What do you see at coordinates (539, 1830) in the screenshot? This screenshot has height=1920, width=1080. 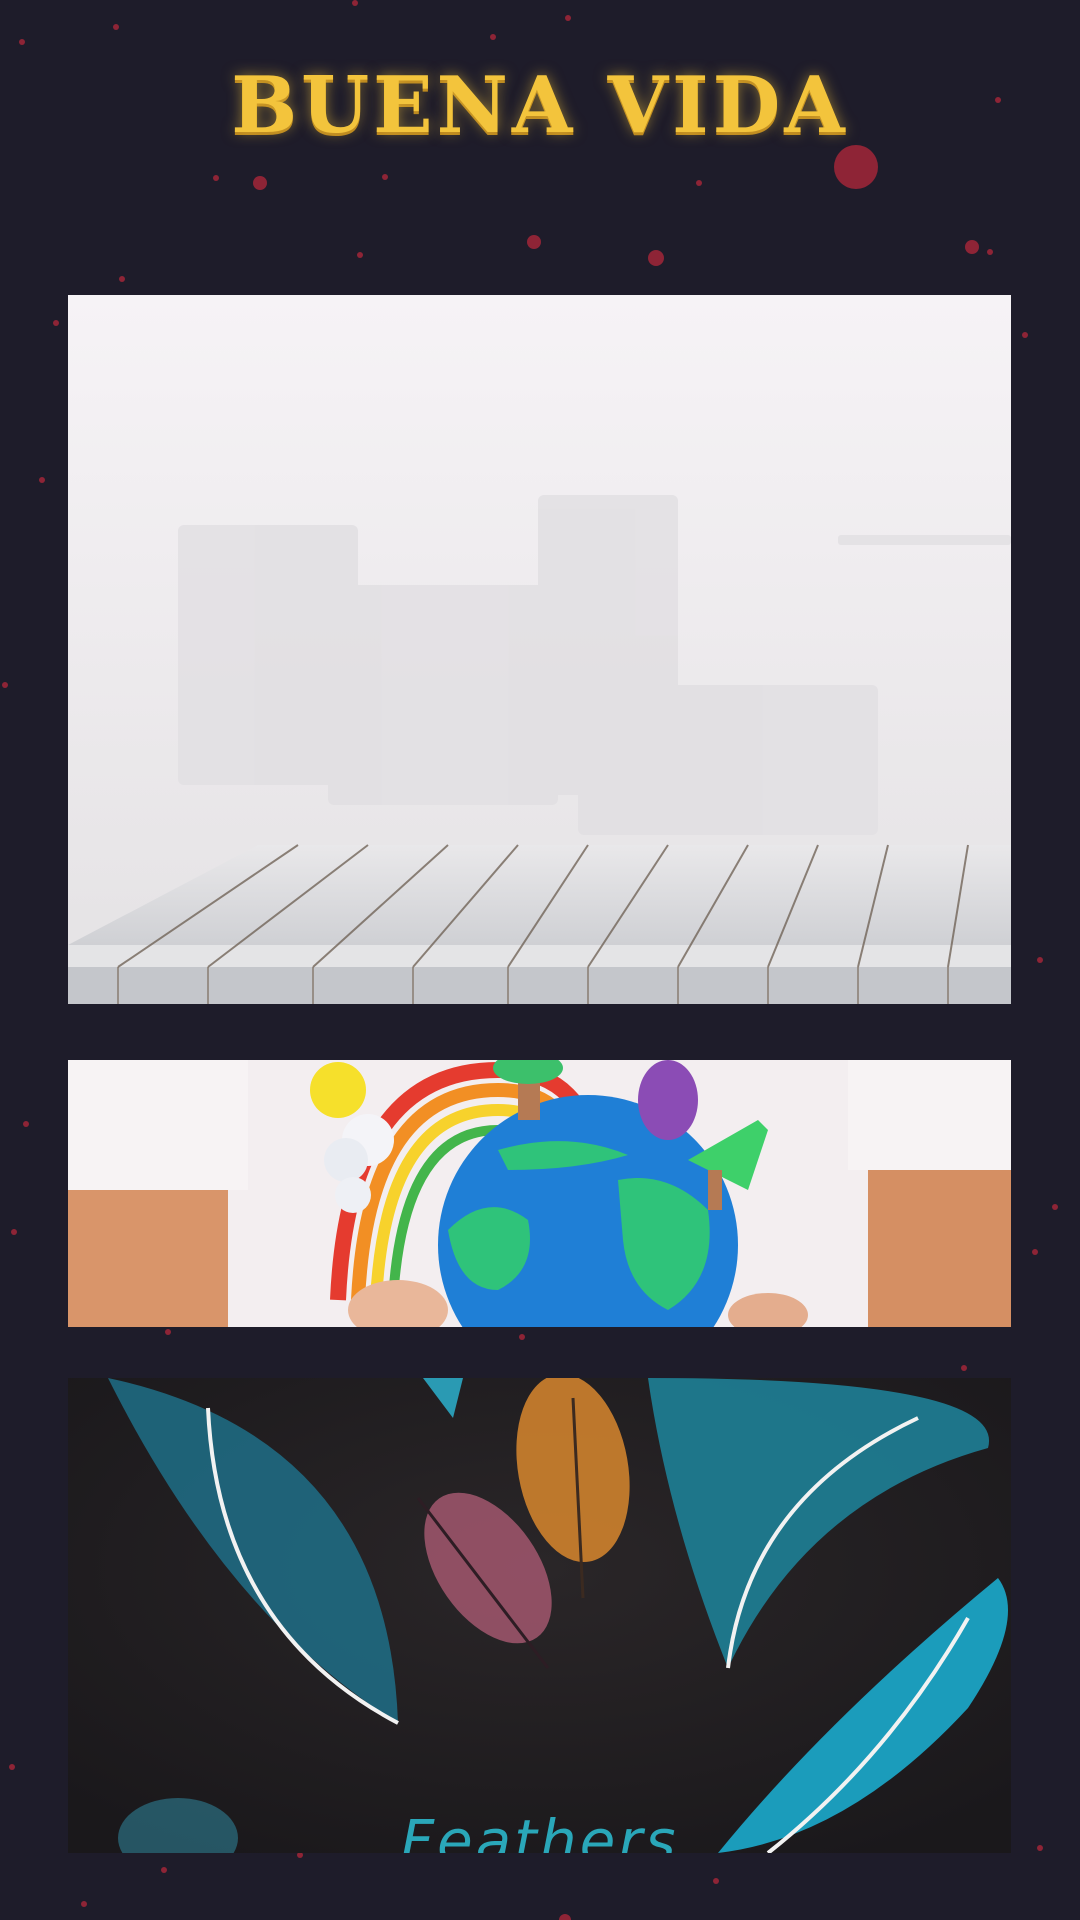 I see `feathers-caption: Feathers` at bounding box center [539, 1830].